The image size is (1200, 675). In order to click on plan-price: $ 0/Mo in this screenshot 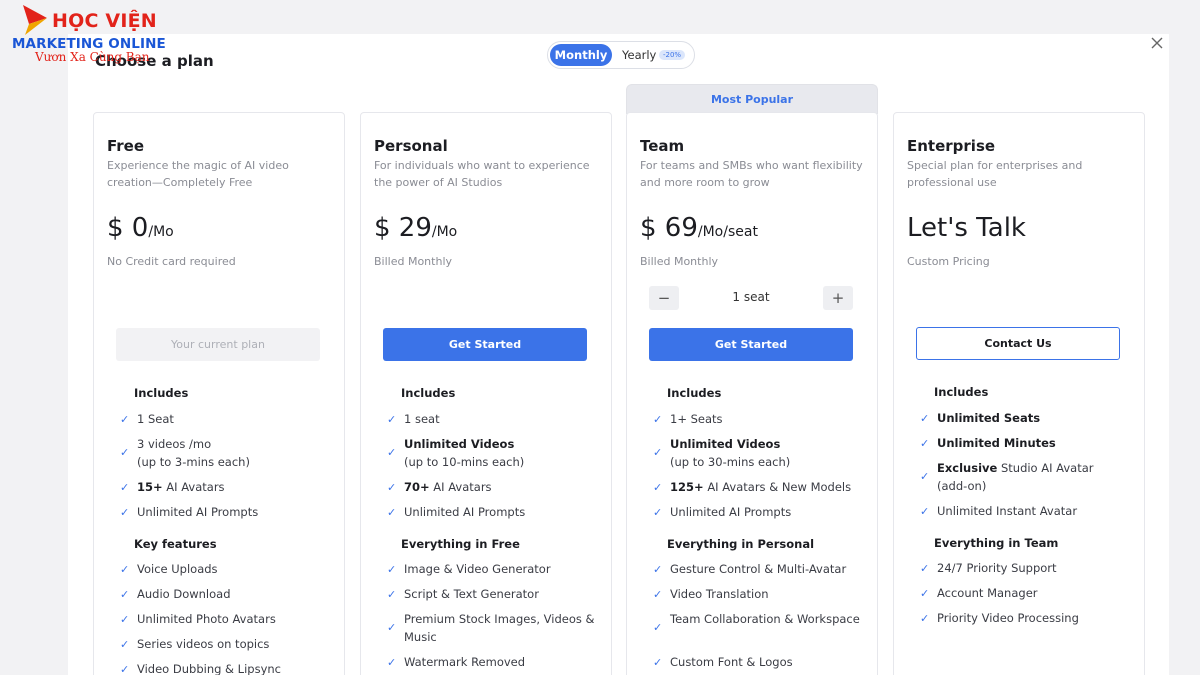, I will do `click(140, 228)`.